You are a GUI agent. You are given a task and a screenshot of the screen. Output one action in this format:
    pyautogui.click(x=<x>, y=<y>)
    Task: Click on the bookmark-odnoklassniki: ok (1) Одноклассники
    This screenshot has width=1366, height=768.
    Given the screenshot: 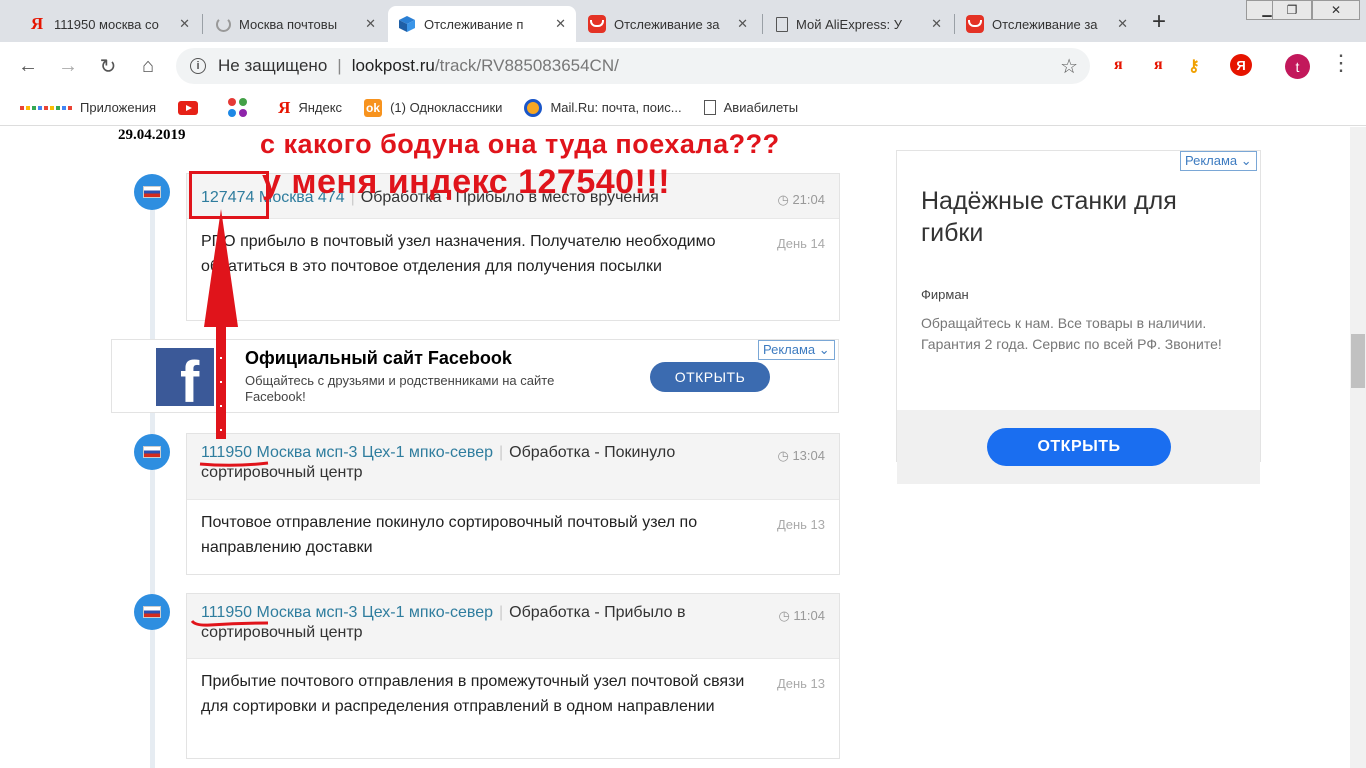 What is the action you would take?
    pyautogui.click(x=433, y=107)
    